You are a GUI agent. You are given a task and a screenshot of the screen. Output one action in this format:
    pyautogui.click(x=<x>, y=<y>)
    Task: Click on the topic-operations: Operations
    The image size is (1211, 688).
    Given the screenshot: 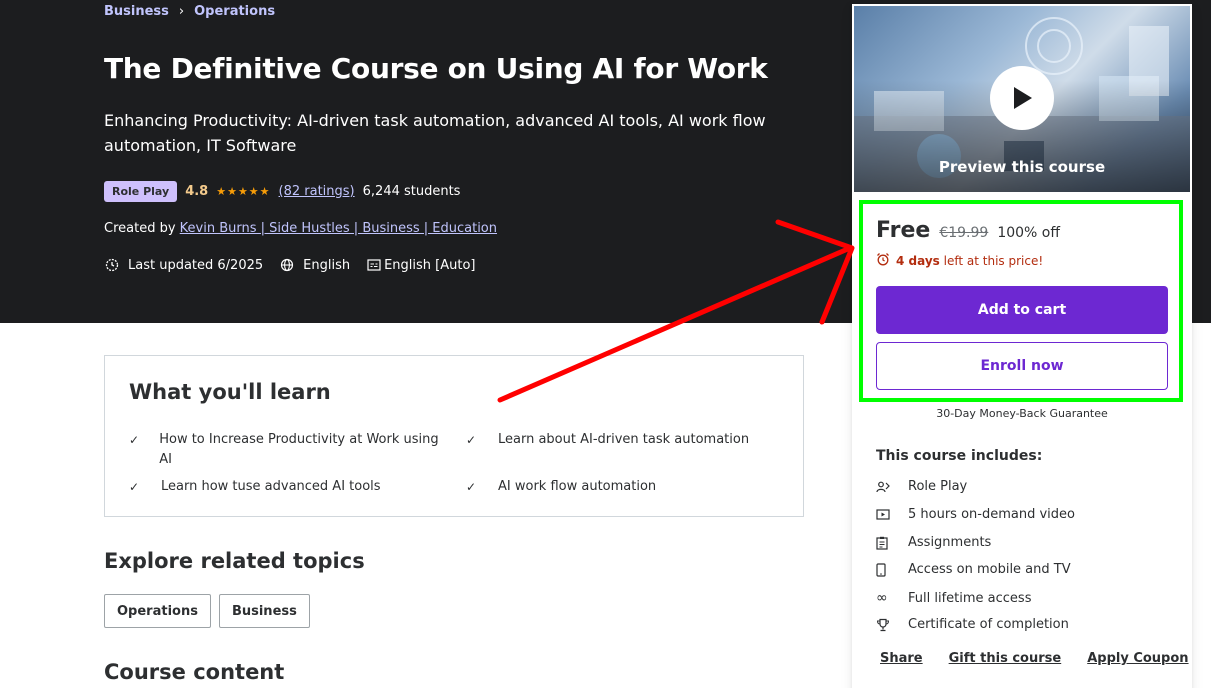 What is the action you would take?
    pyautogui.click(x=157, y=611)
    